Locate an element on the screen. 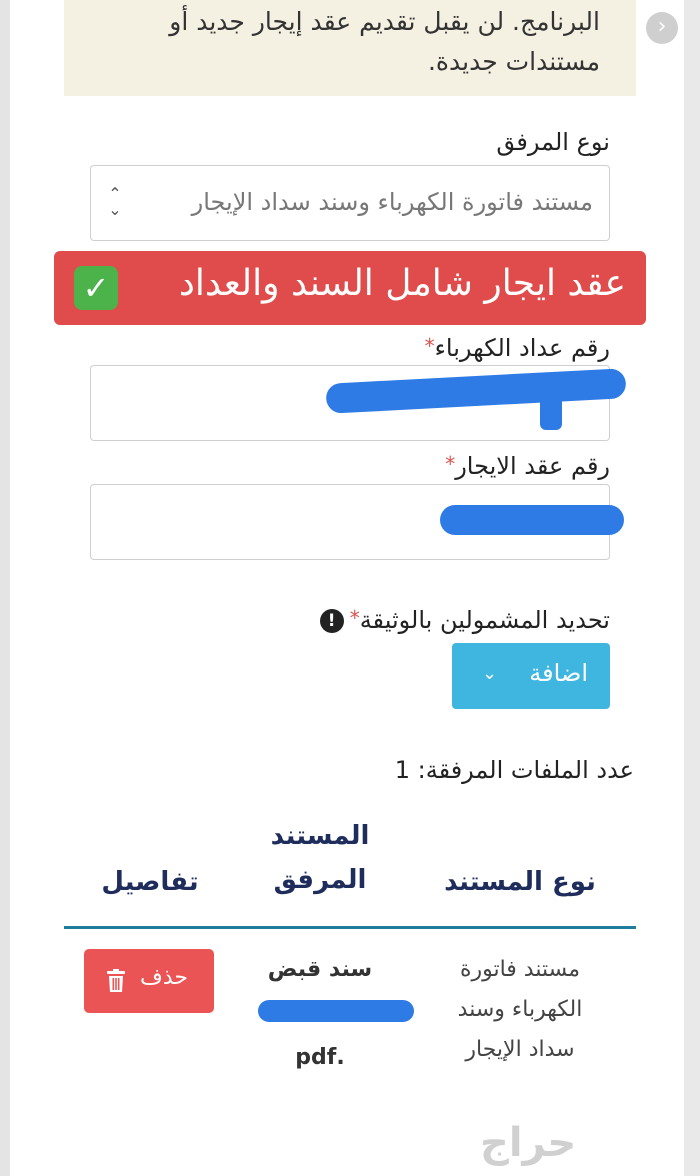 This screenshot has height=1176, width=700. attached-files-count: عدد الملفات المرفقة: 1 is located at coordinates (514, 770).